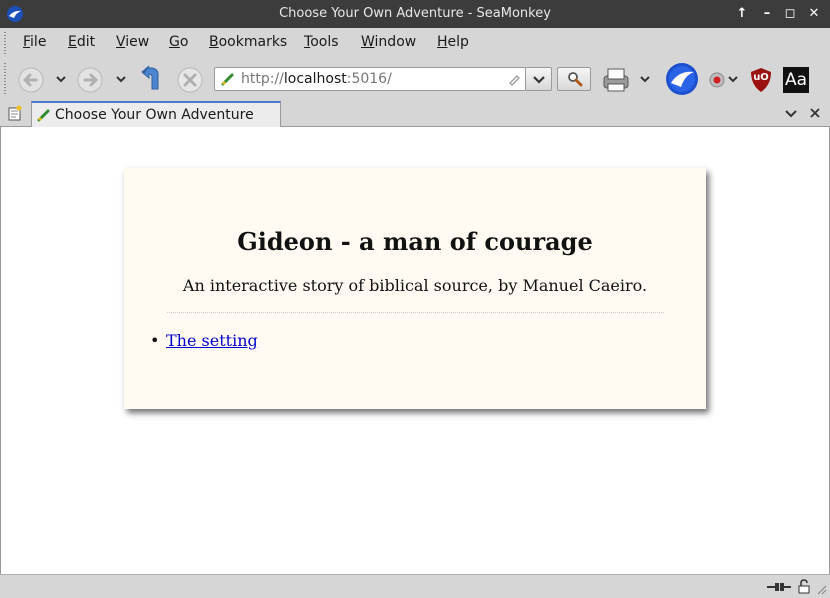  I want to click on menu-bookmarks: Bookmarks, so click(248, 42).